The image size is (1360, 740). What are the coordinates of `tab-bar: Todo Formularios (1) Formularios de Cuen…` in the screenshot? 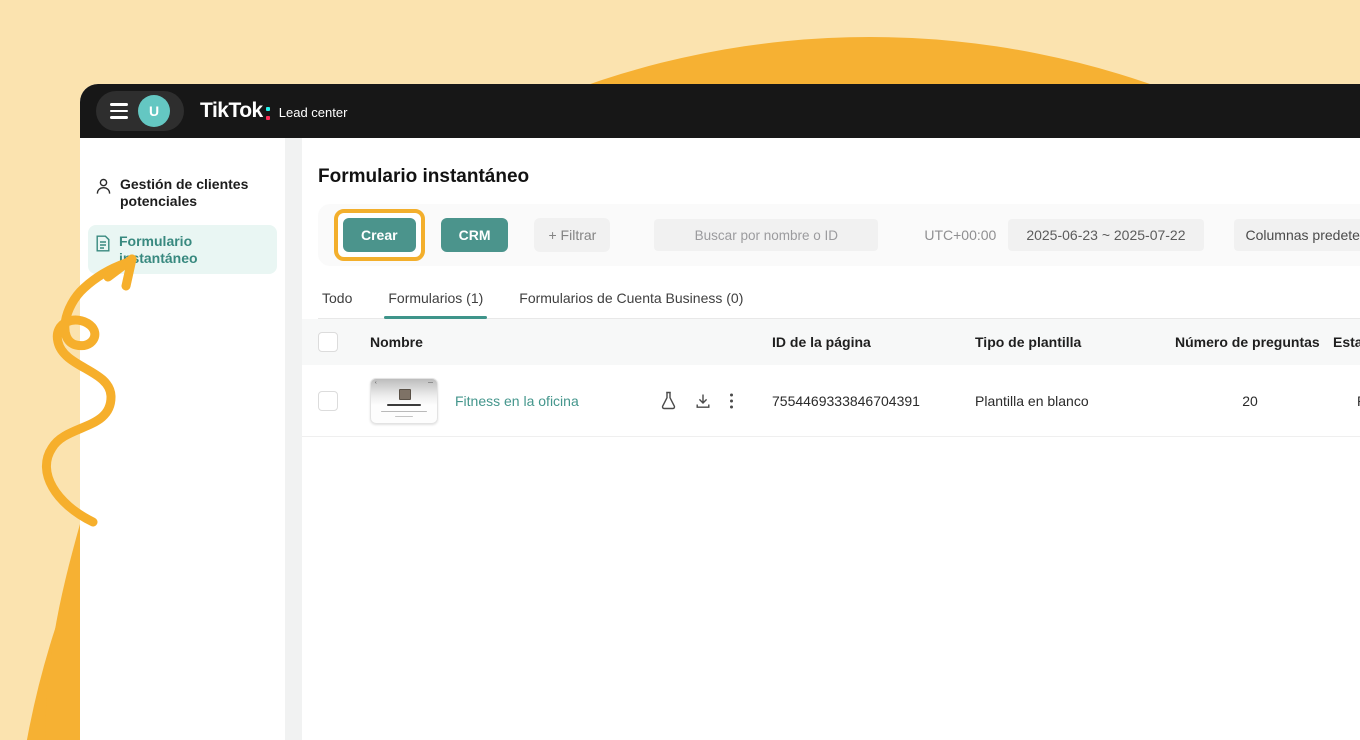 It's located at (839, 301).